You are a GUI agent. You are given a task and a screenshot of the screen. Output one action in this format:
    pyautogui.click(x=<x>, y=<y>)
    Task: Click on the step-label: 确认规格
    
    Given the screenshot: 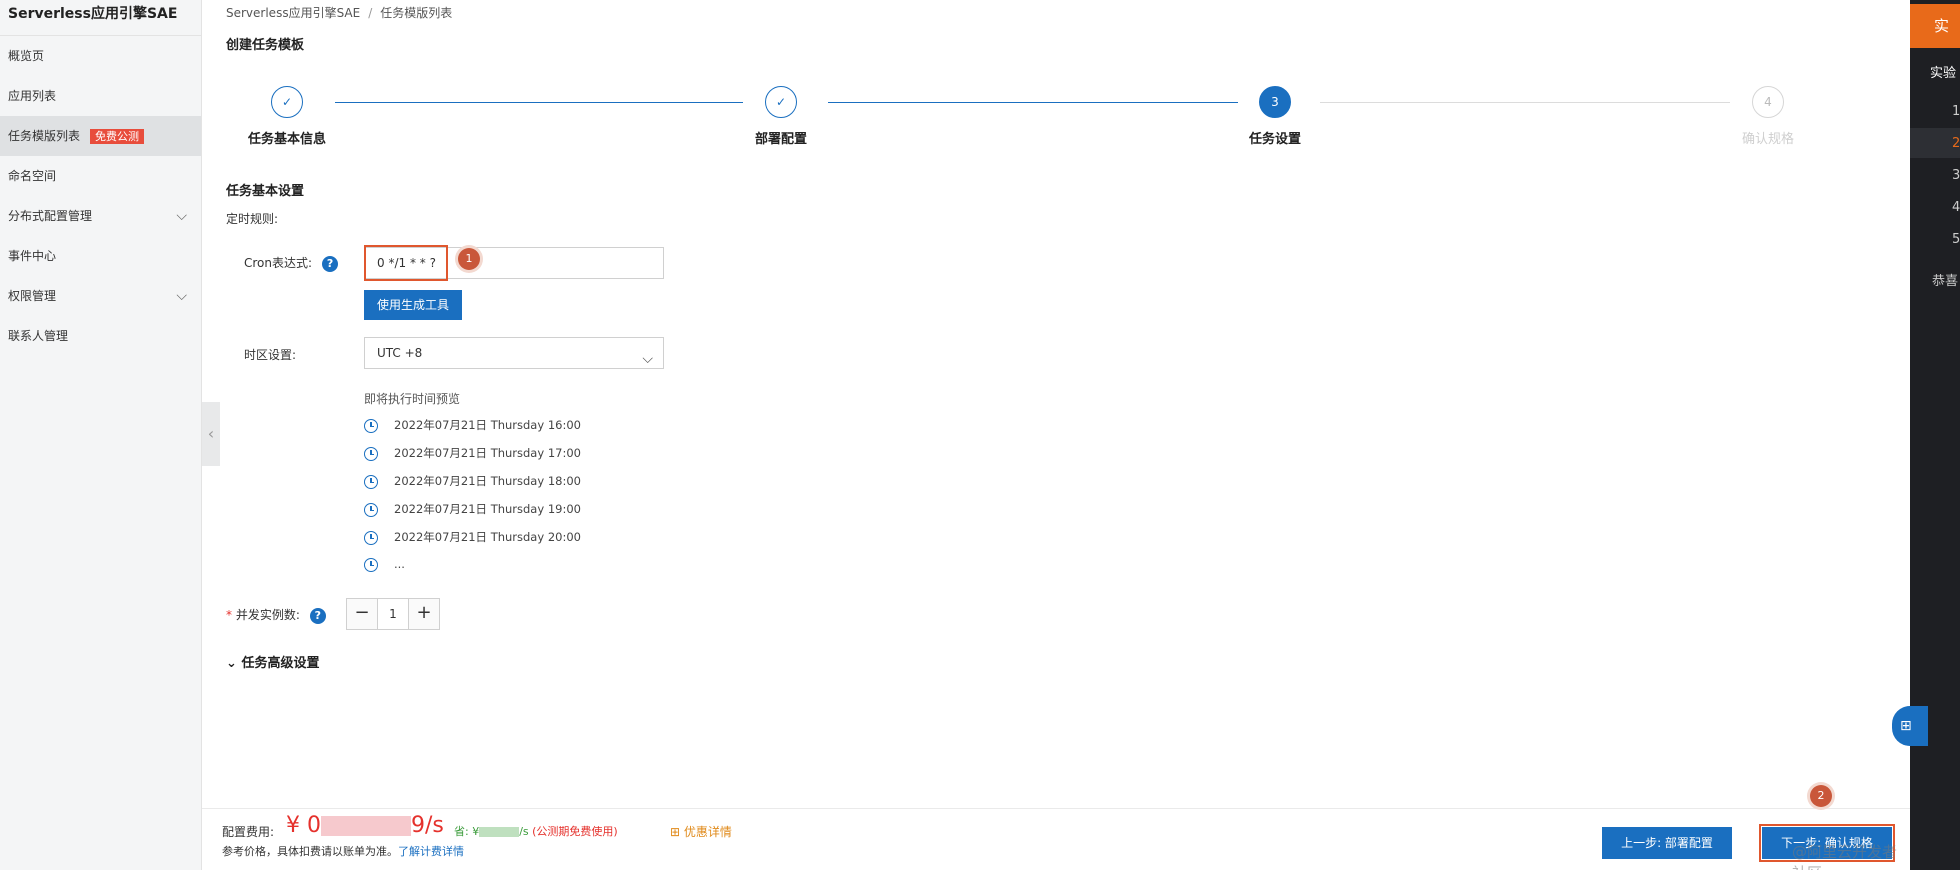 What is the action you would take?
    pyautogui.click(x=1767, y=139)
    